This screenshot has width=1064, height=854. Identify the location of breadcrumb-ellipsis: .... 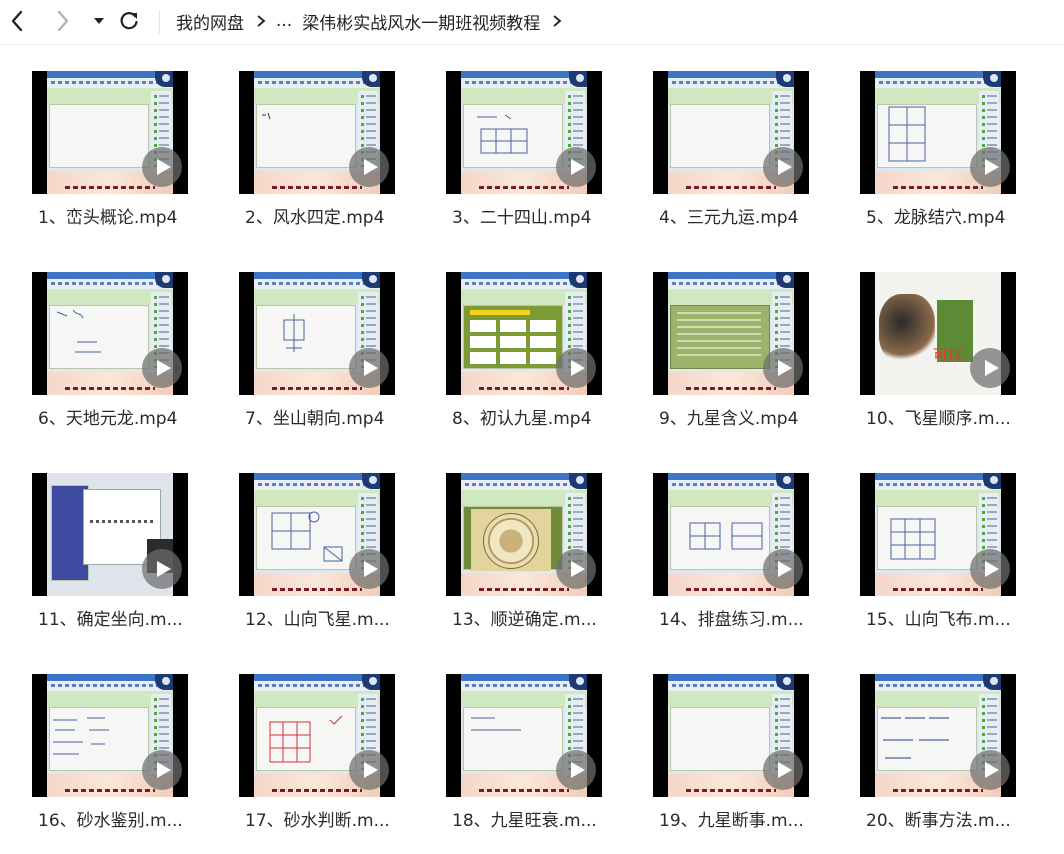
(284, 21).